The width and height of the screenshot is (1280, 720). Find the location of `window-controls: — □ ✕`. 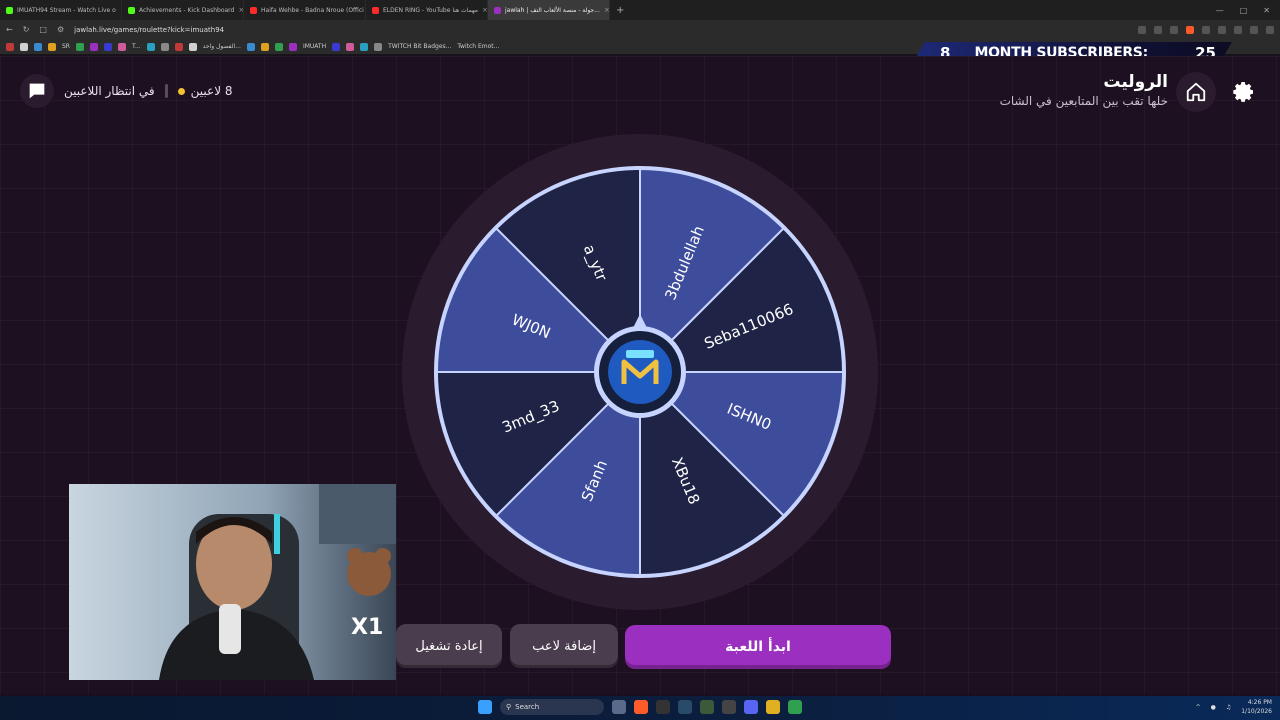

window-controls: — □ ✕ is located at coordinates (1248, 10).